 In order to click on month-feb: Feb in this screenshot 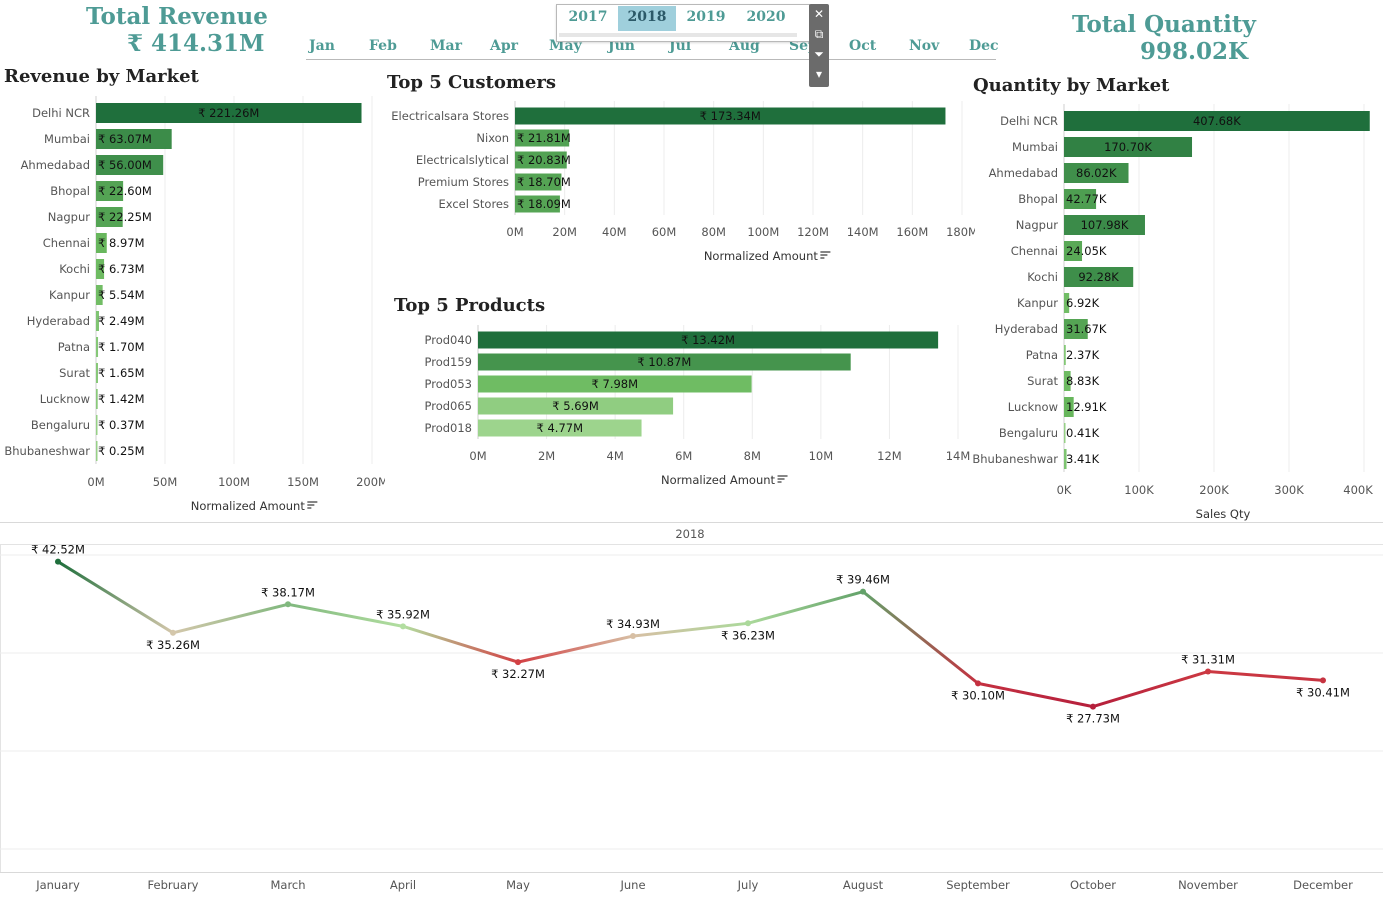, I will do `click(383, 46)`.